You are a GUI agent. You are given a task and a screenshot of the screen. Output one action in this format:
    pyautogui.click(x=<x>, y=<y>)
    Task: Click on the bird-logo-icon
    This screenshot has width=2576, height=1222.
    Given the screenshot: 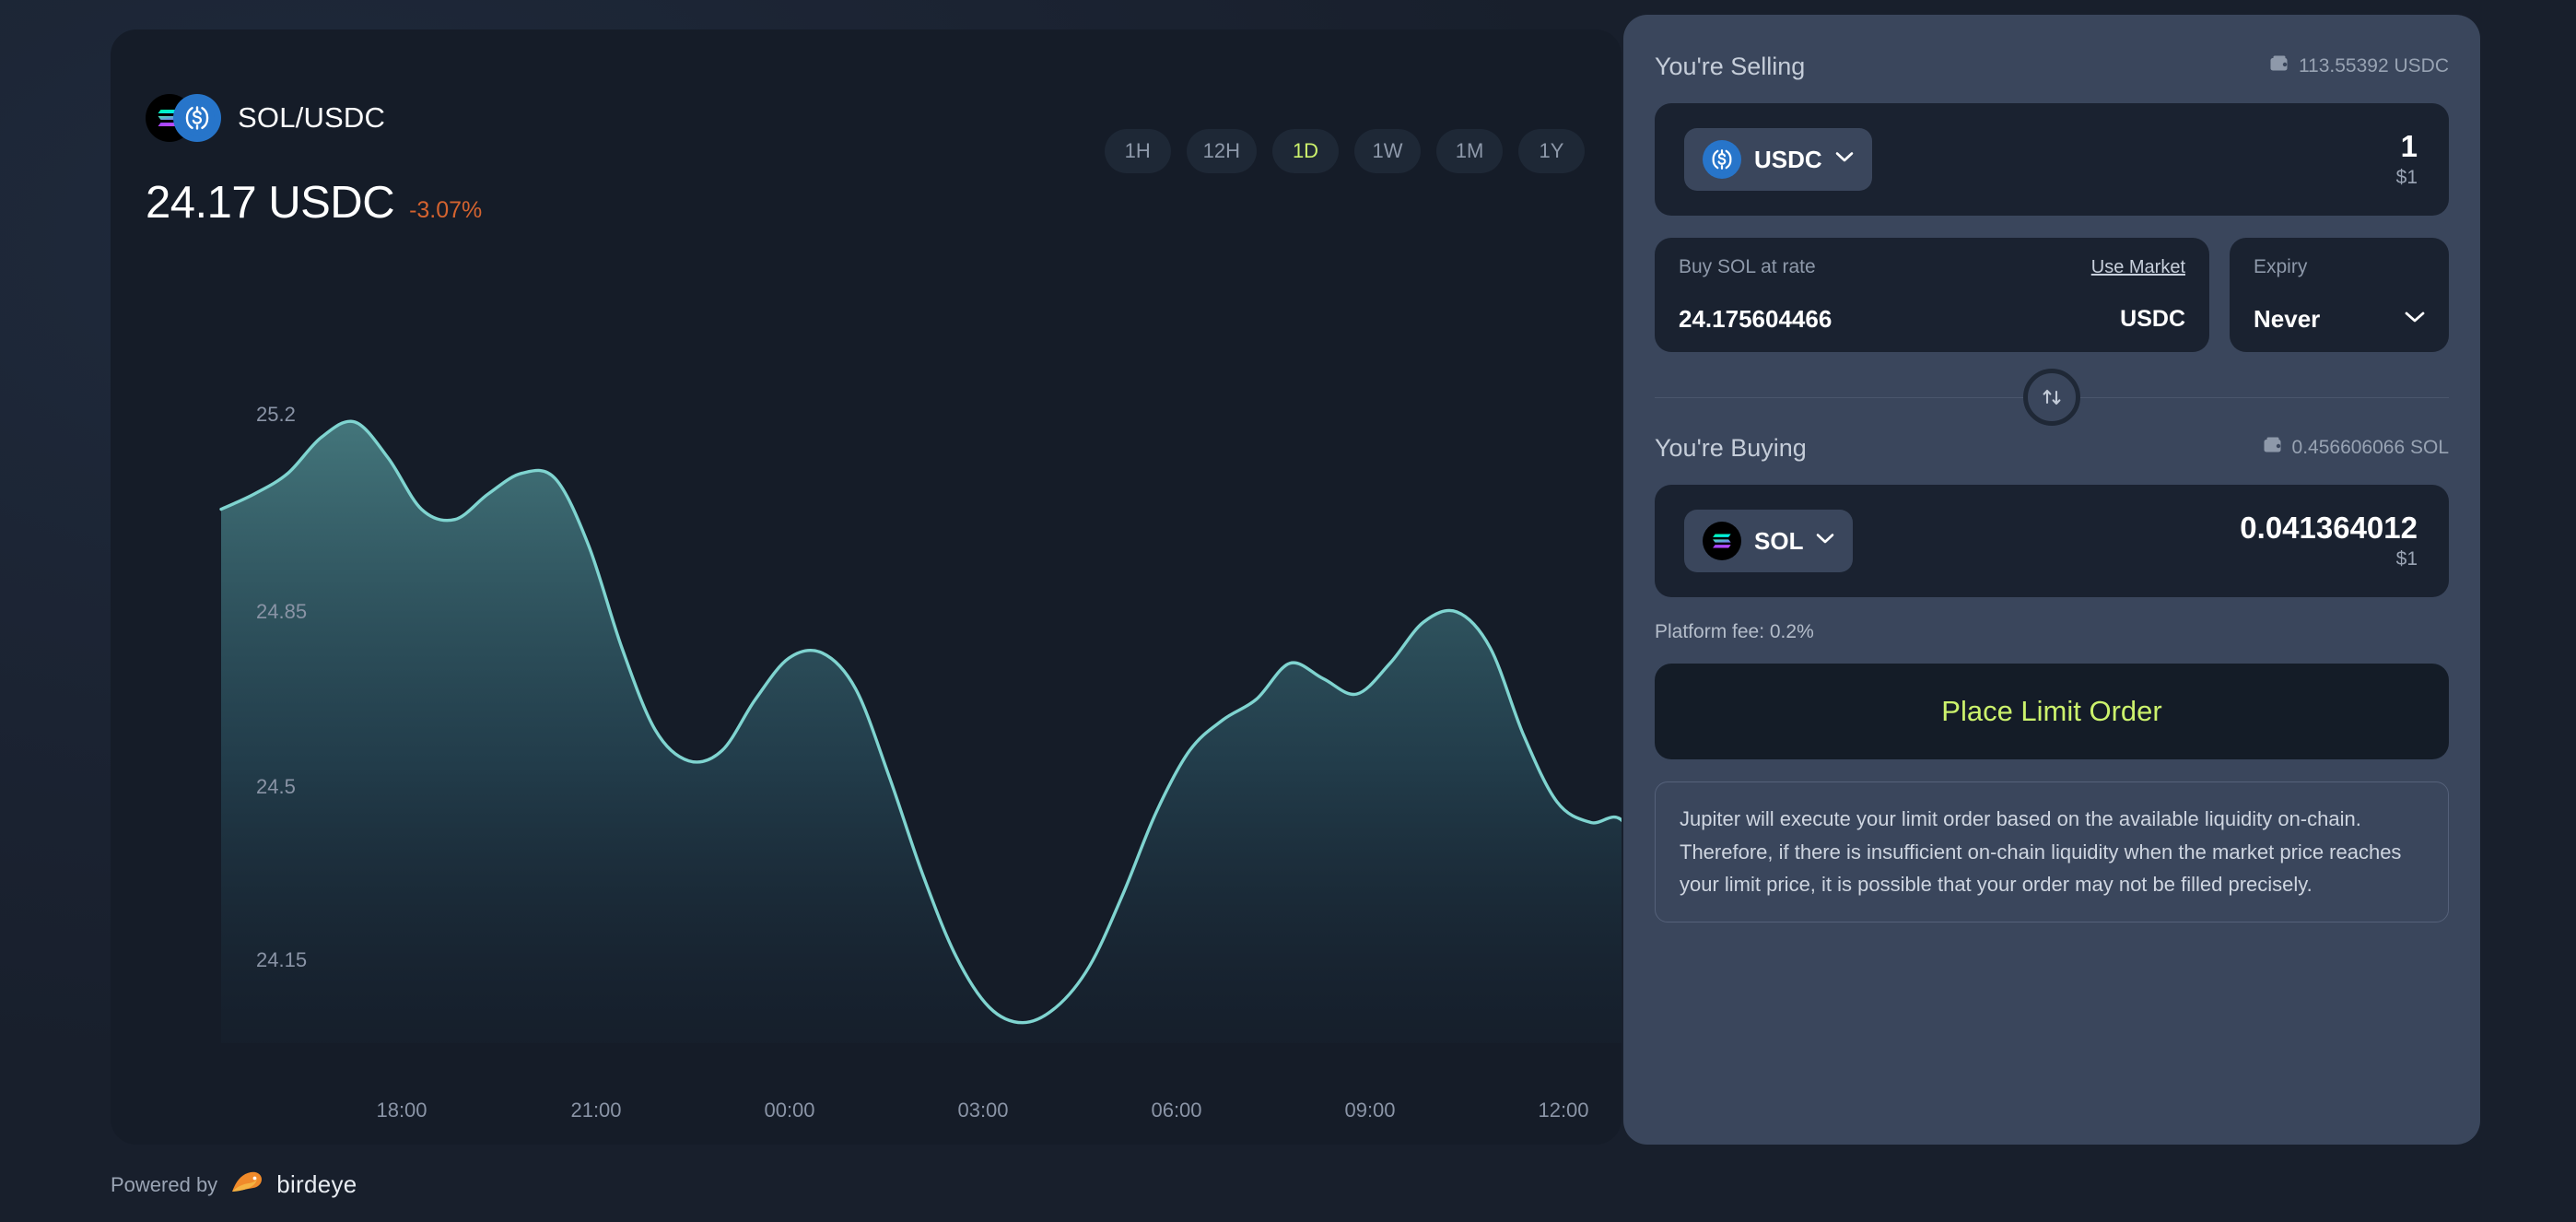 What is the action you would take?
    pyautogui.click(x=246, y=1185)
    